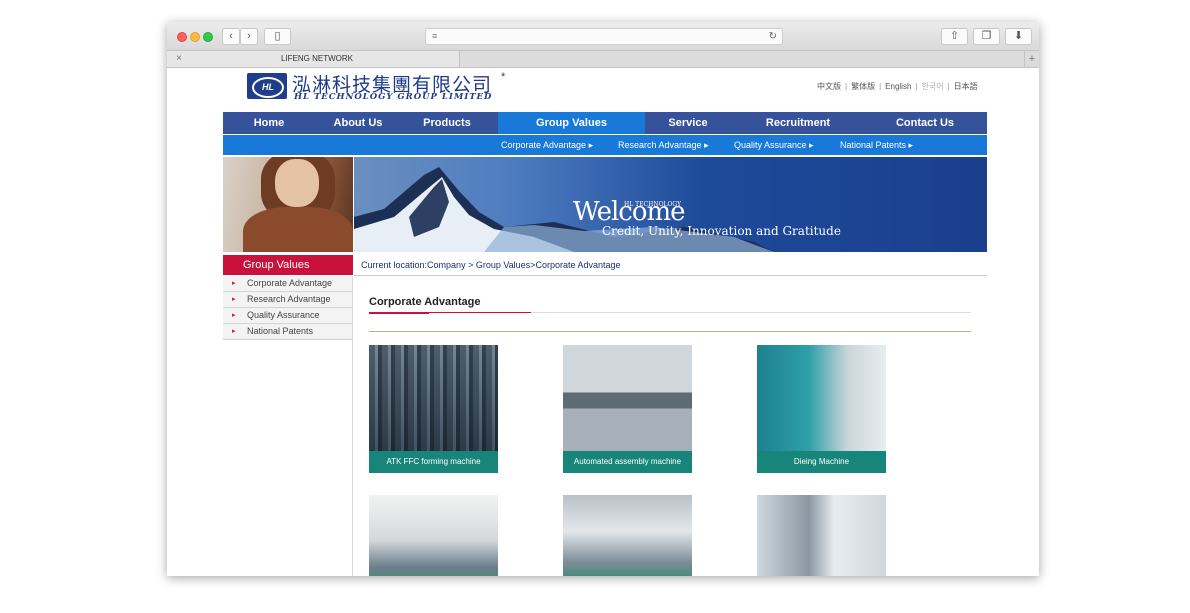  Describe the element at coordinates (863, 86) in the screenshot. I see `lang-traditional-chinese: 繁体版` at that location.